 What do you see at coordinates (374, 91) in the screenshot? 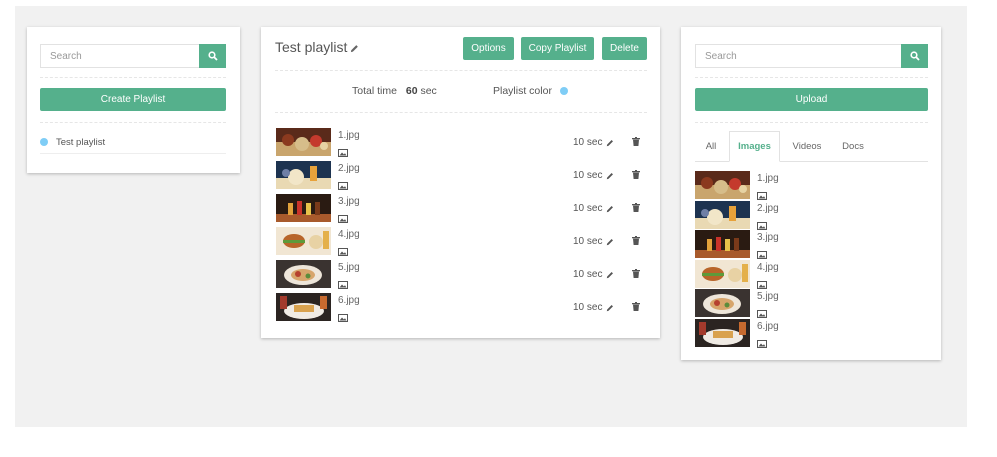
I see `total-time-label: Total time` at bounding box center [374, 91].